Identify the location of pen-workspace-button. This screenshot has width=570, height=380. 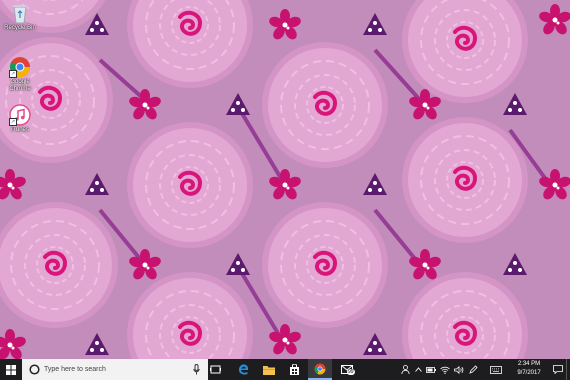
(473, 369).